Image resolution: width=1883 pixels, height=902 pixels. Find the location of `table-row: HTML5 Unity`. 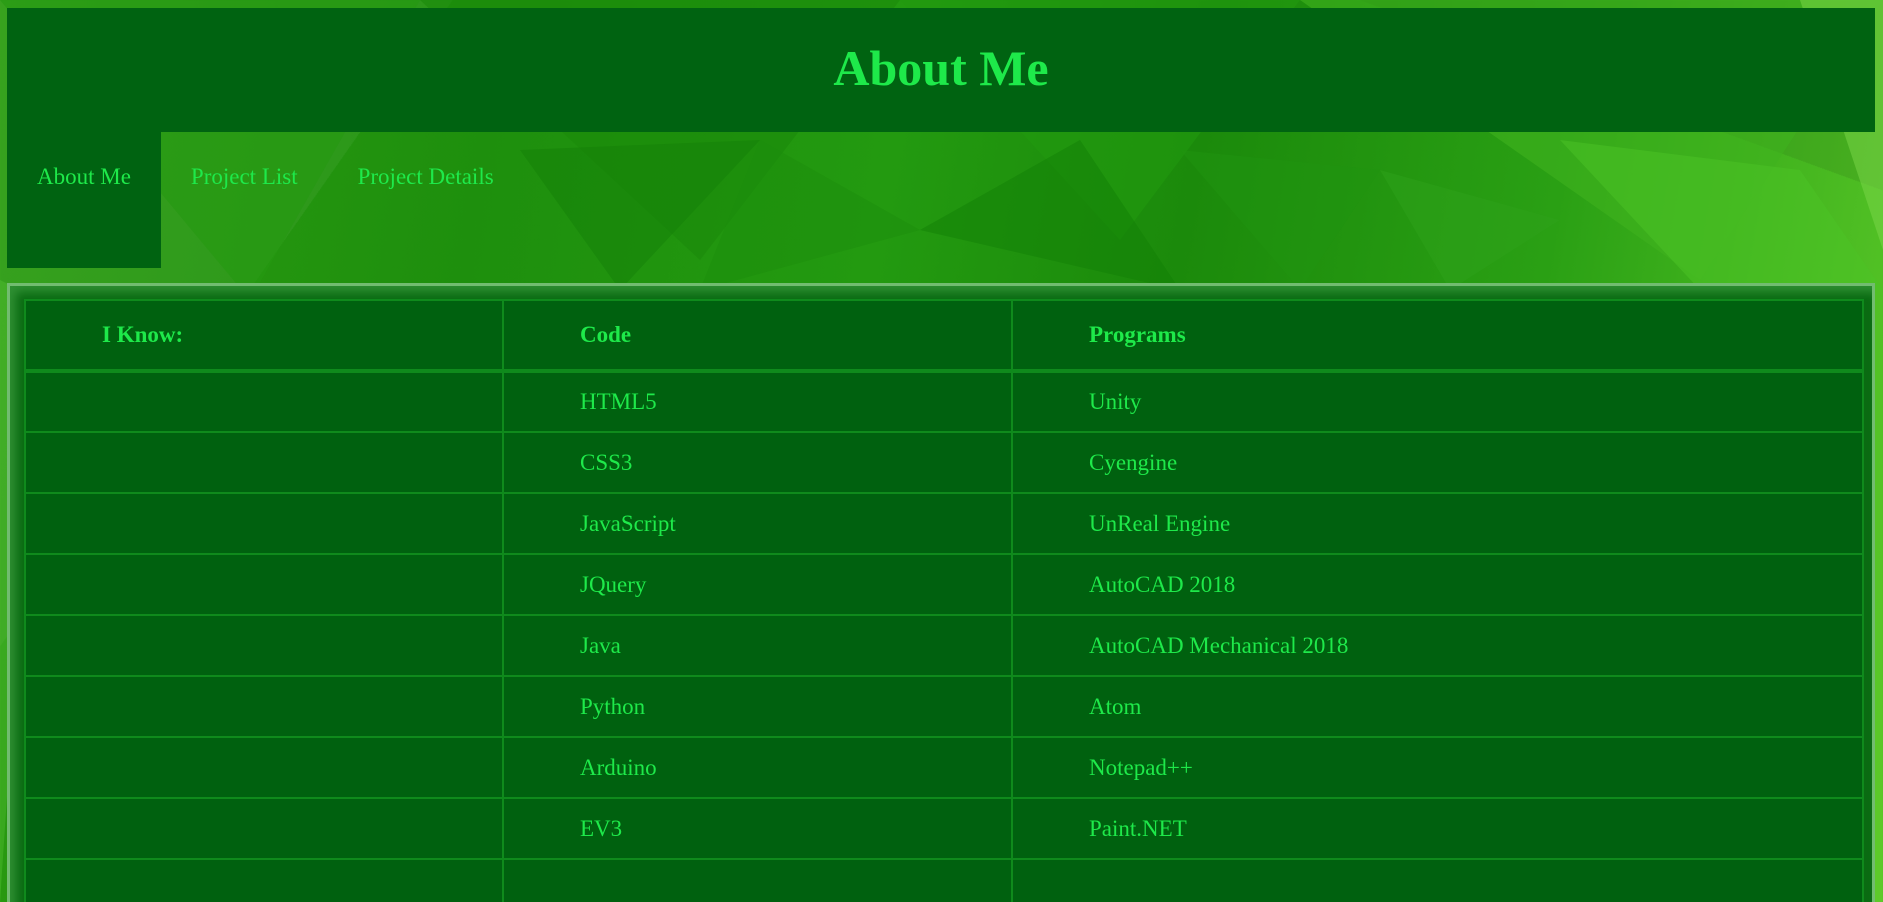

table-row: HTML5 Unity is located at coordinates (944, 401).